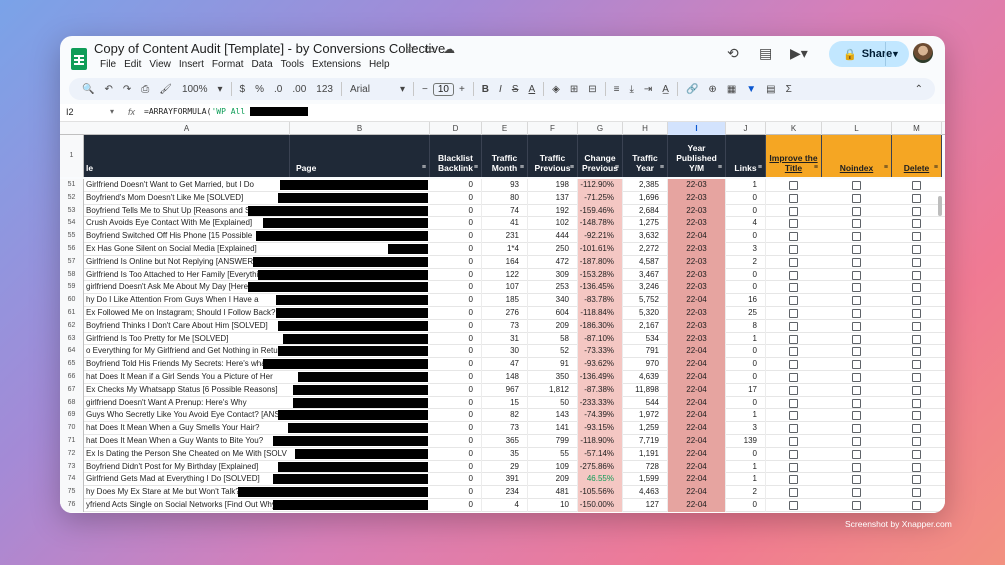  Describe the element at coordinates (746, 185) in the screenshot. I see `cell-j: 1` at that location.